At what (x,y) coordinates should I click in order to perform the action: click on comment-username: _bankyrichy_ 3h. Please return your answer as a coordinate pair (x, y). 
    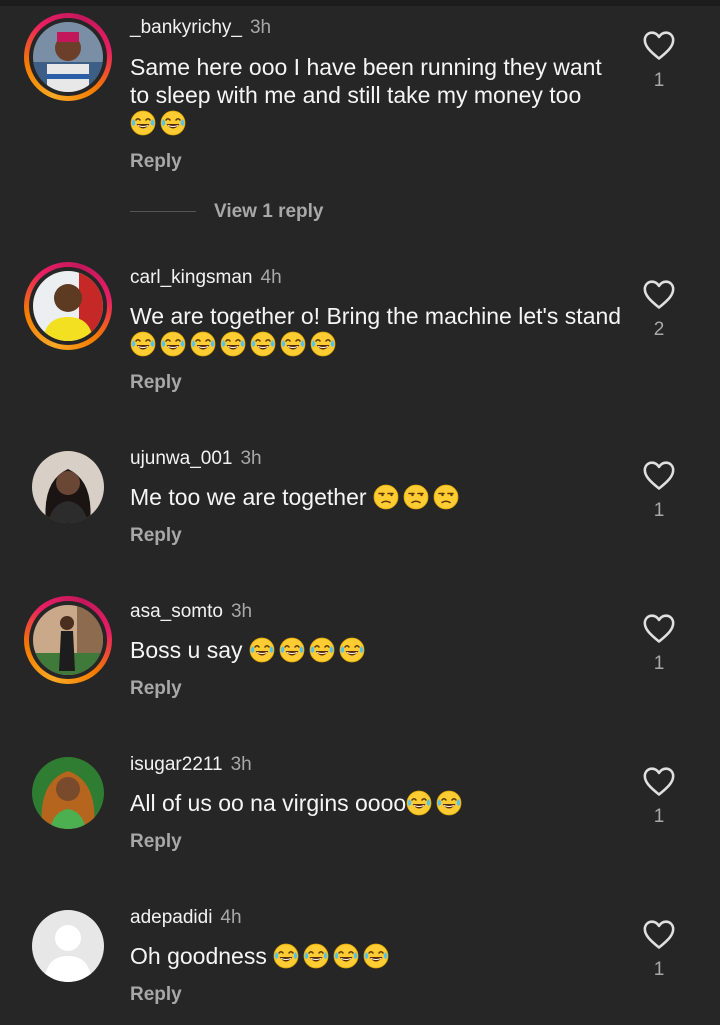
    Looking at the image, I should click on (200, 28).